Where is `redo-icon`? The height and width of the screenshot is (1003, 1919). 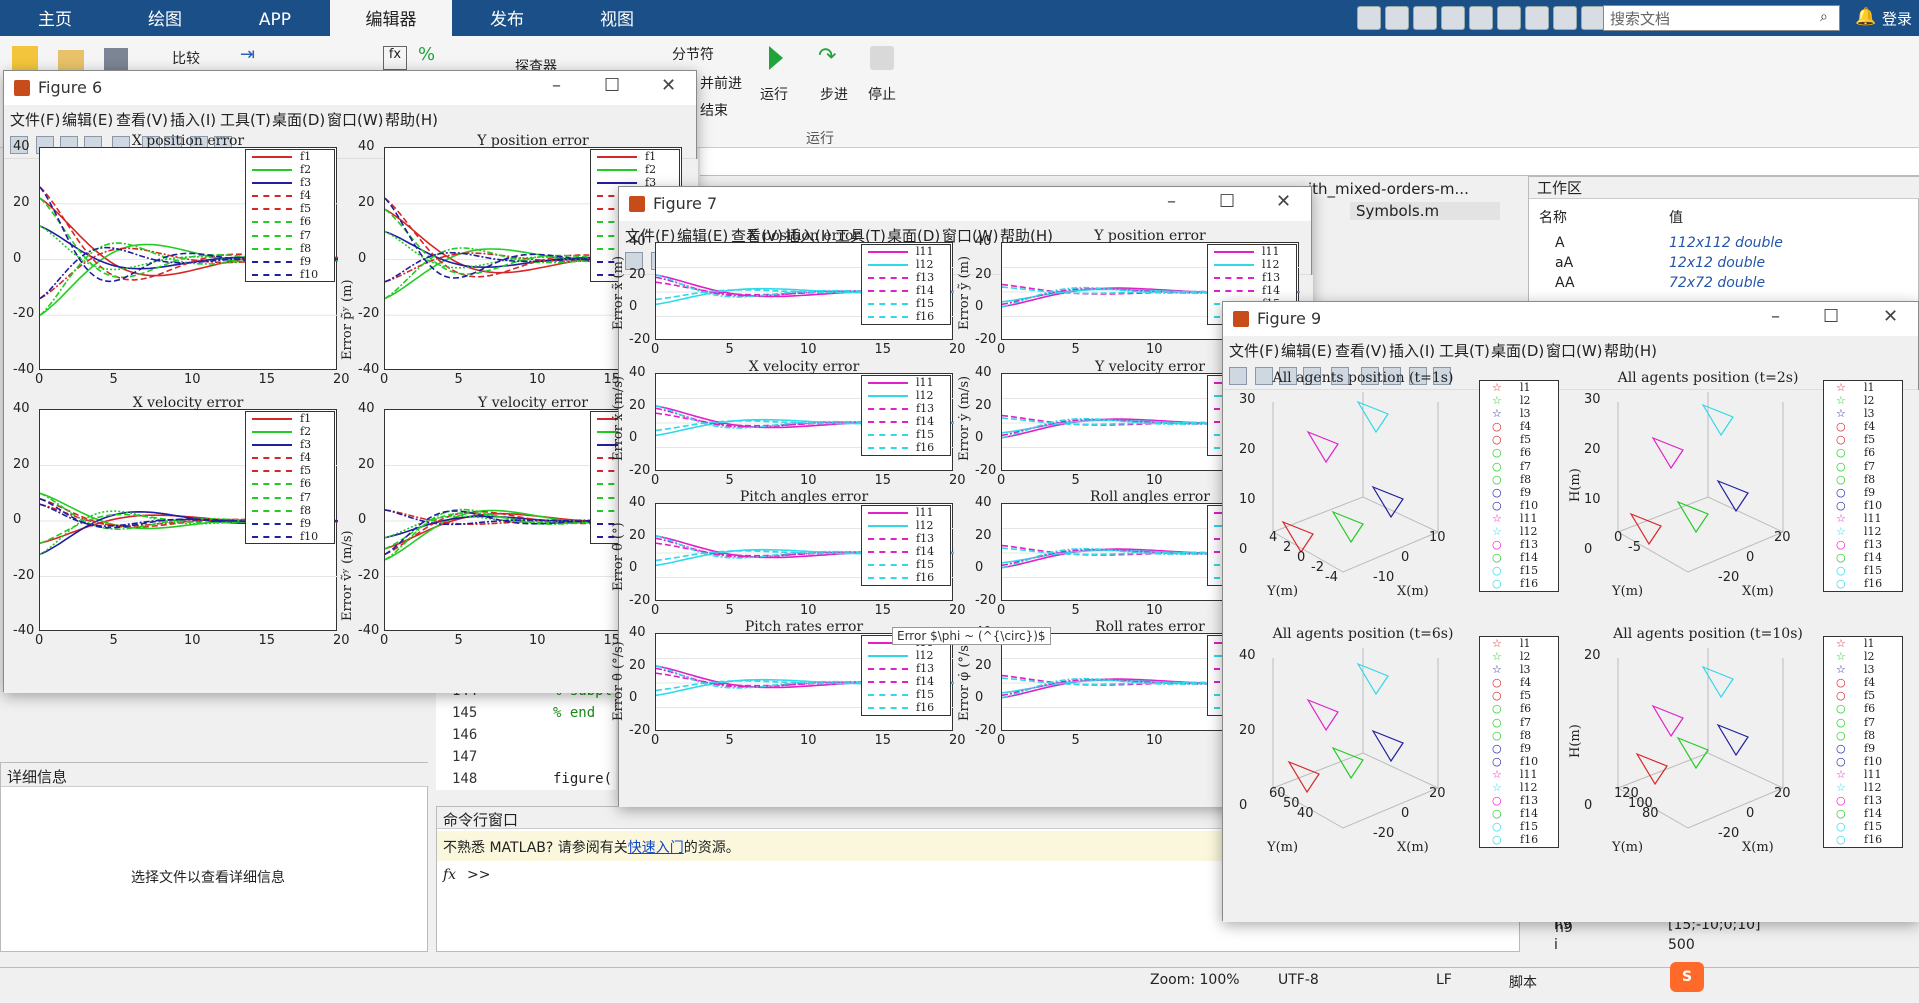
redo-icon is located at coordinates (1509, 18).